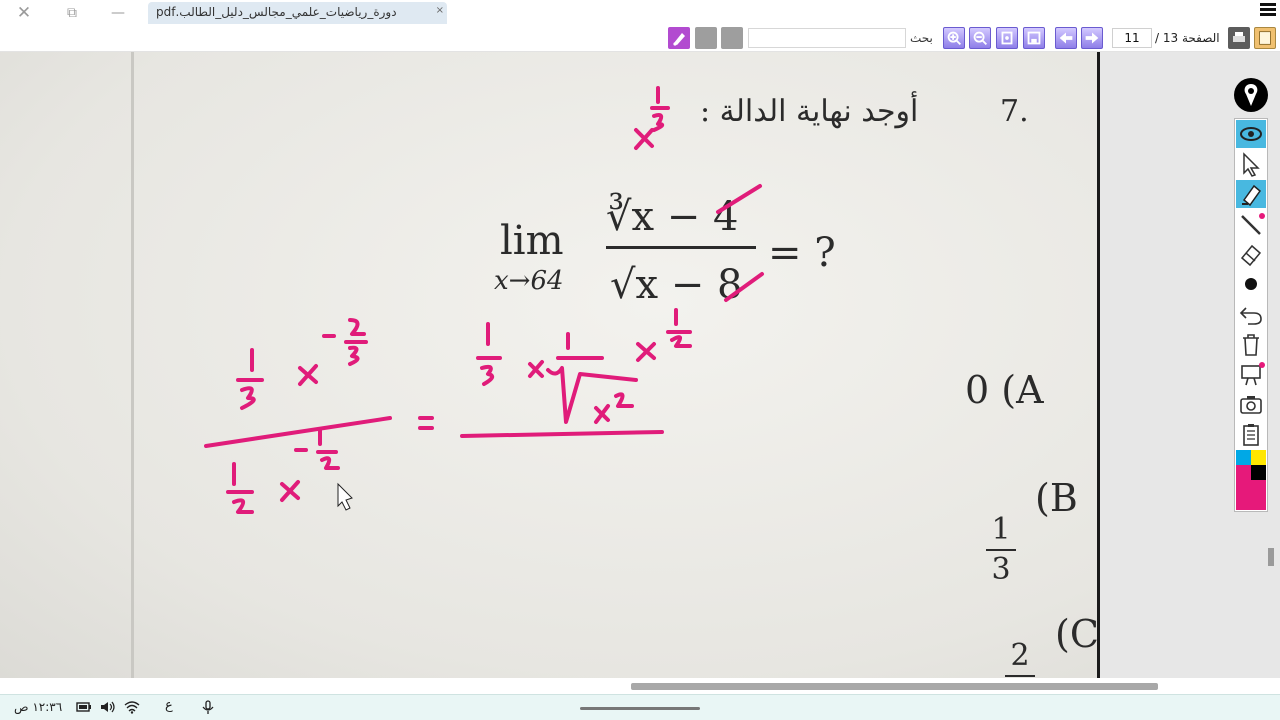 The width and height of the screenshot is (1280, 720). Describe the element at coordinates (1251, 344) in the screenshot. I see `trash-icon` at that location.